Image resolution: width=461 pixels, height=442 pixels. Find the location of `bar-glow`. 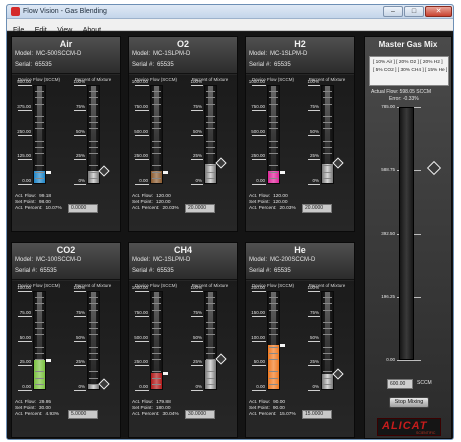

bar-glow is located at coordinates (93, 134).